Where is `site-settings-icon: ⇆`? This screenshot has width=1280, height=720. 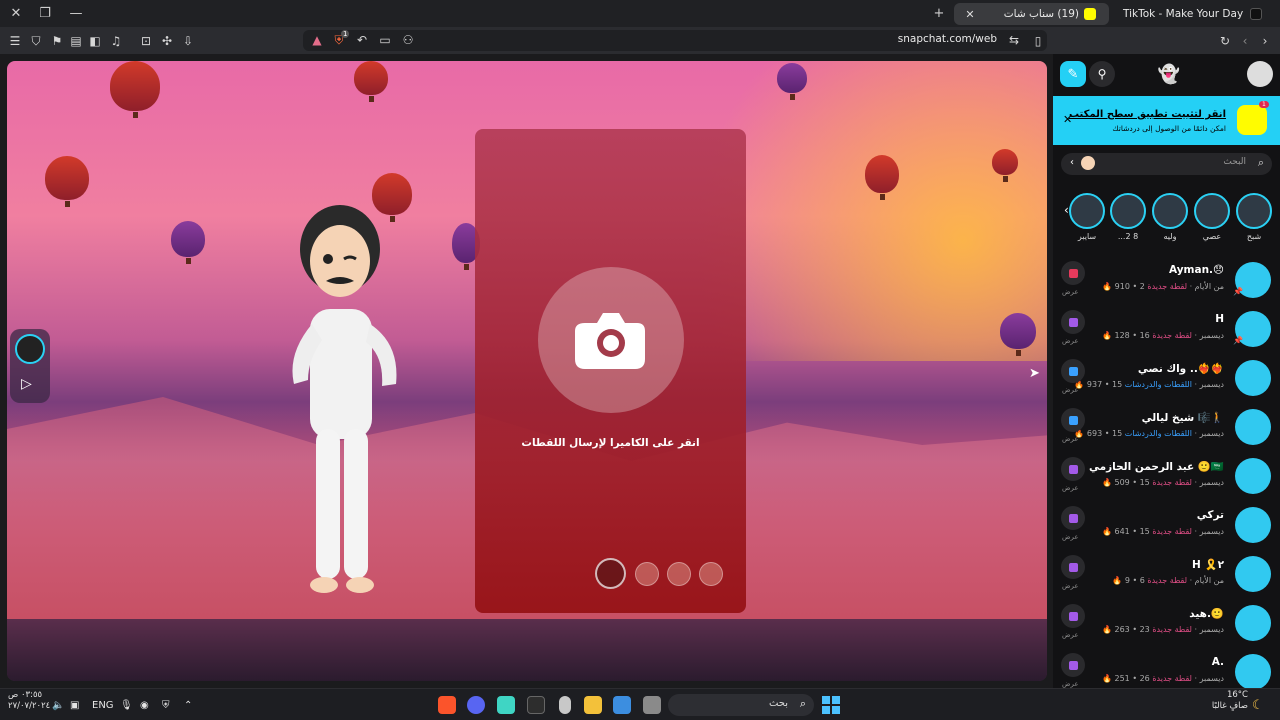 site-settings-icon: ⇆ is located at coordinates (1014, 40).